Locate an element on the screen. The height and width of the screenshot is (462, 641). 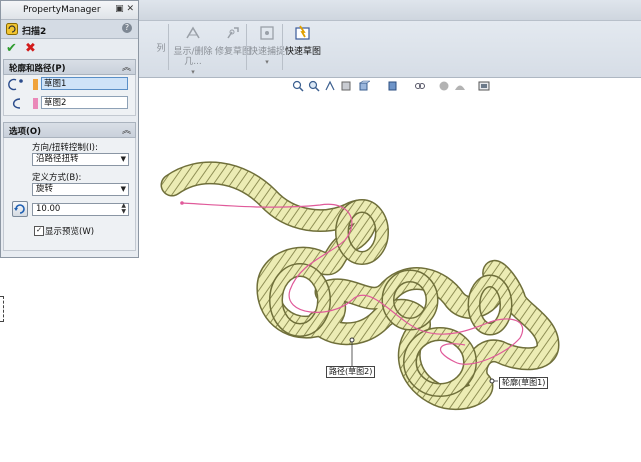
path-icon is located at coordinates (16, 103).